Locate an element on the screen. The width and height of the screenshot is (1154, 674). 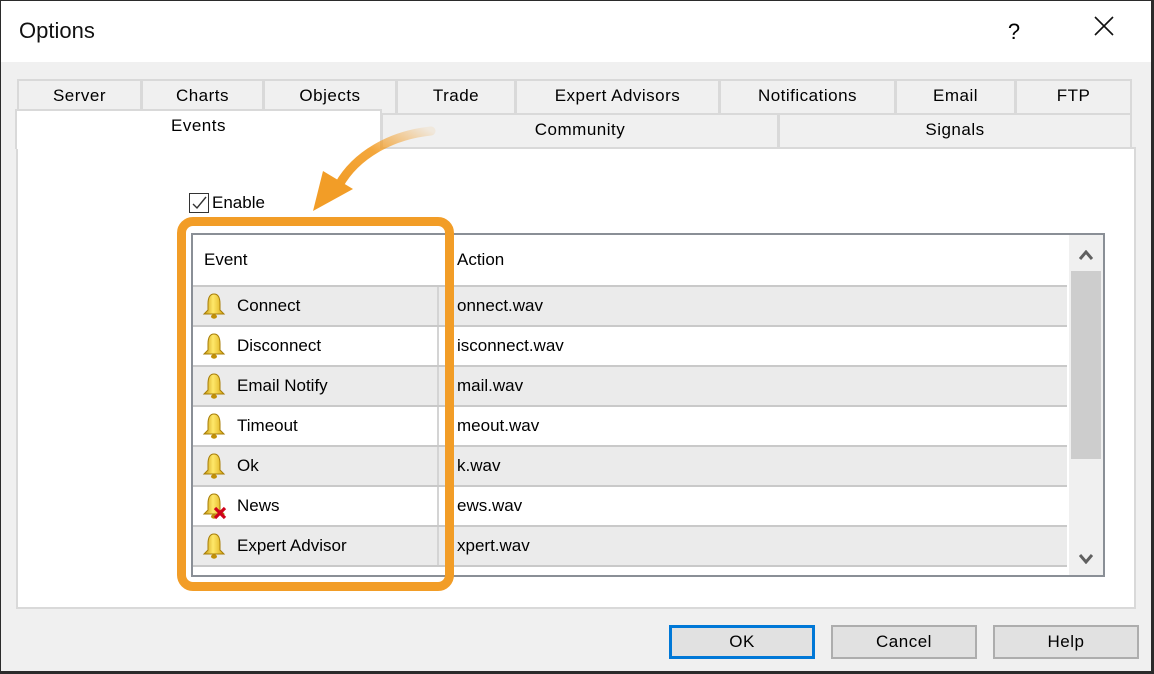
scroll-thumb is located at coordinates (1086, 365).